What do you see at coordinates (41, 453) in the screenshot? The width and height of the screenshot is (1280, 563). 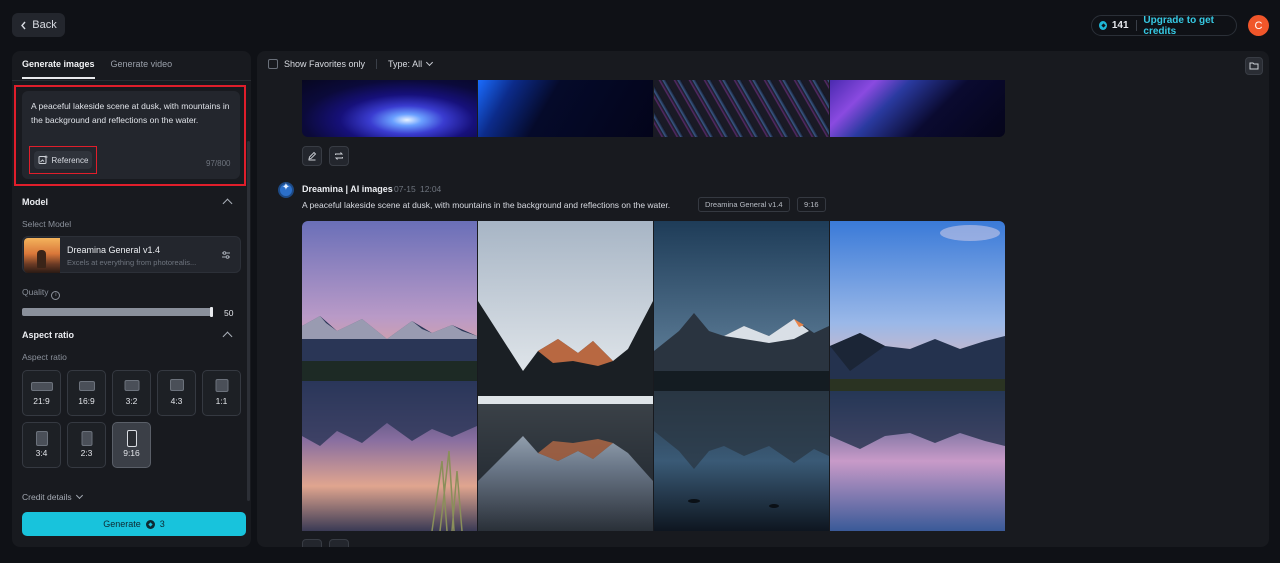 I see `aspect-option-label: 3:4` at bounding box center [41, 453].